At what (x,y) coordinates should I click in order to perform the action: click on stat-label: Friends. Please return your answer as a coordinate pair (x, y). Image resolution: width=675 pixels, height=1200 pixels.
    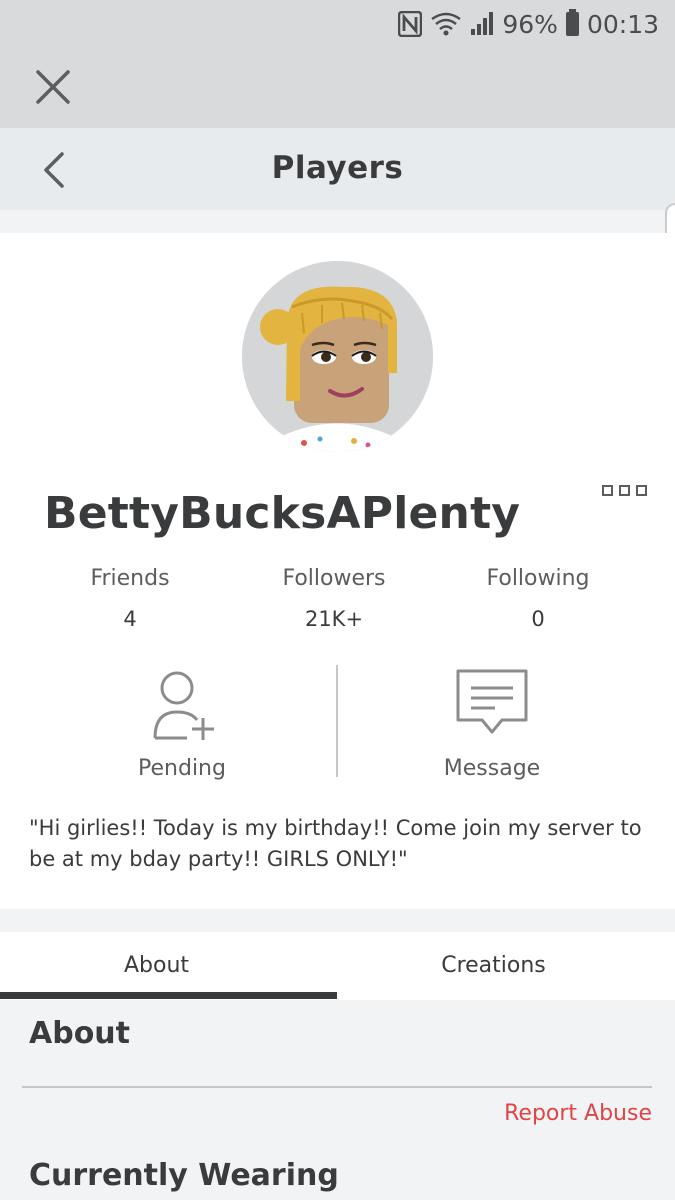
    Looking at the image, I should click on (130, 578).